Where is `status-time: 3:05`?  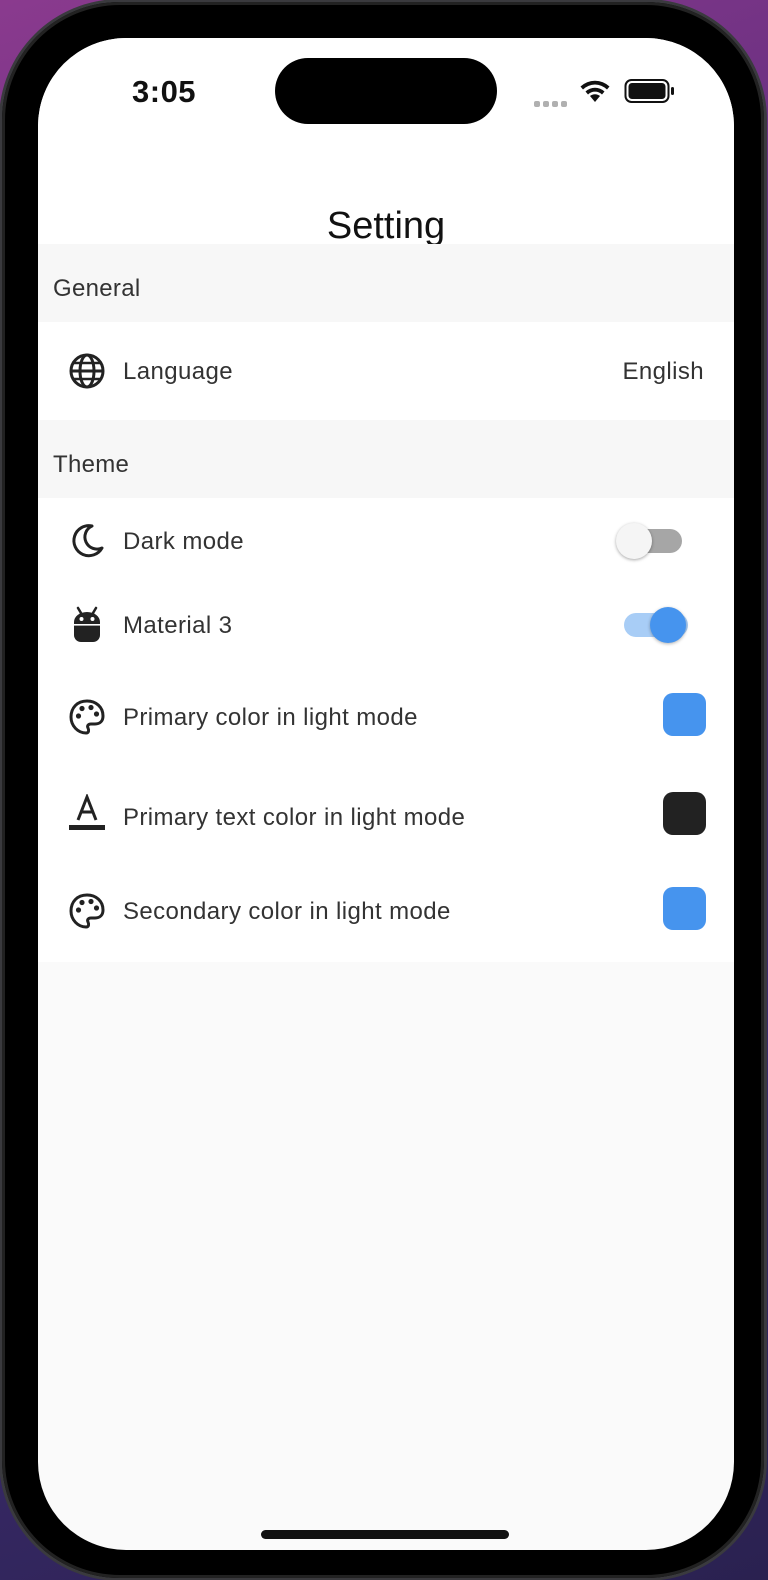
status-time: 3:05 is located at coordinates (164, 91).